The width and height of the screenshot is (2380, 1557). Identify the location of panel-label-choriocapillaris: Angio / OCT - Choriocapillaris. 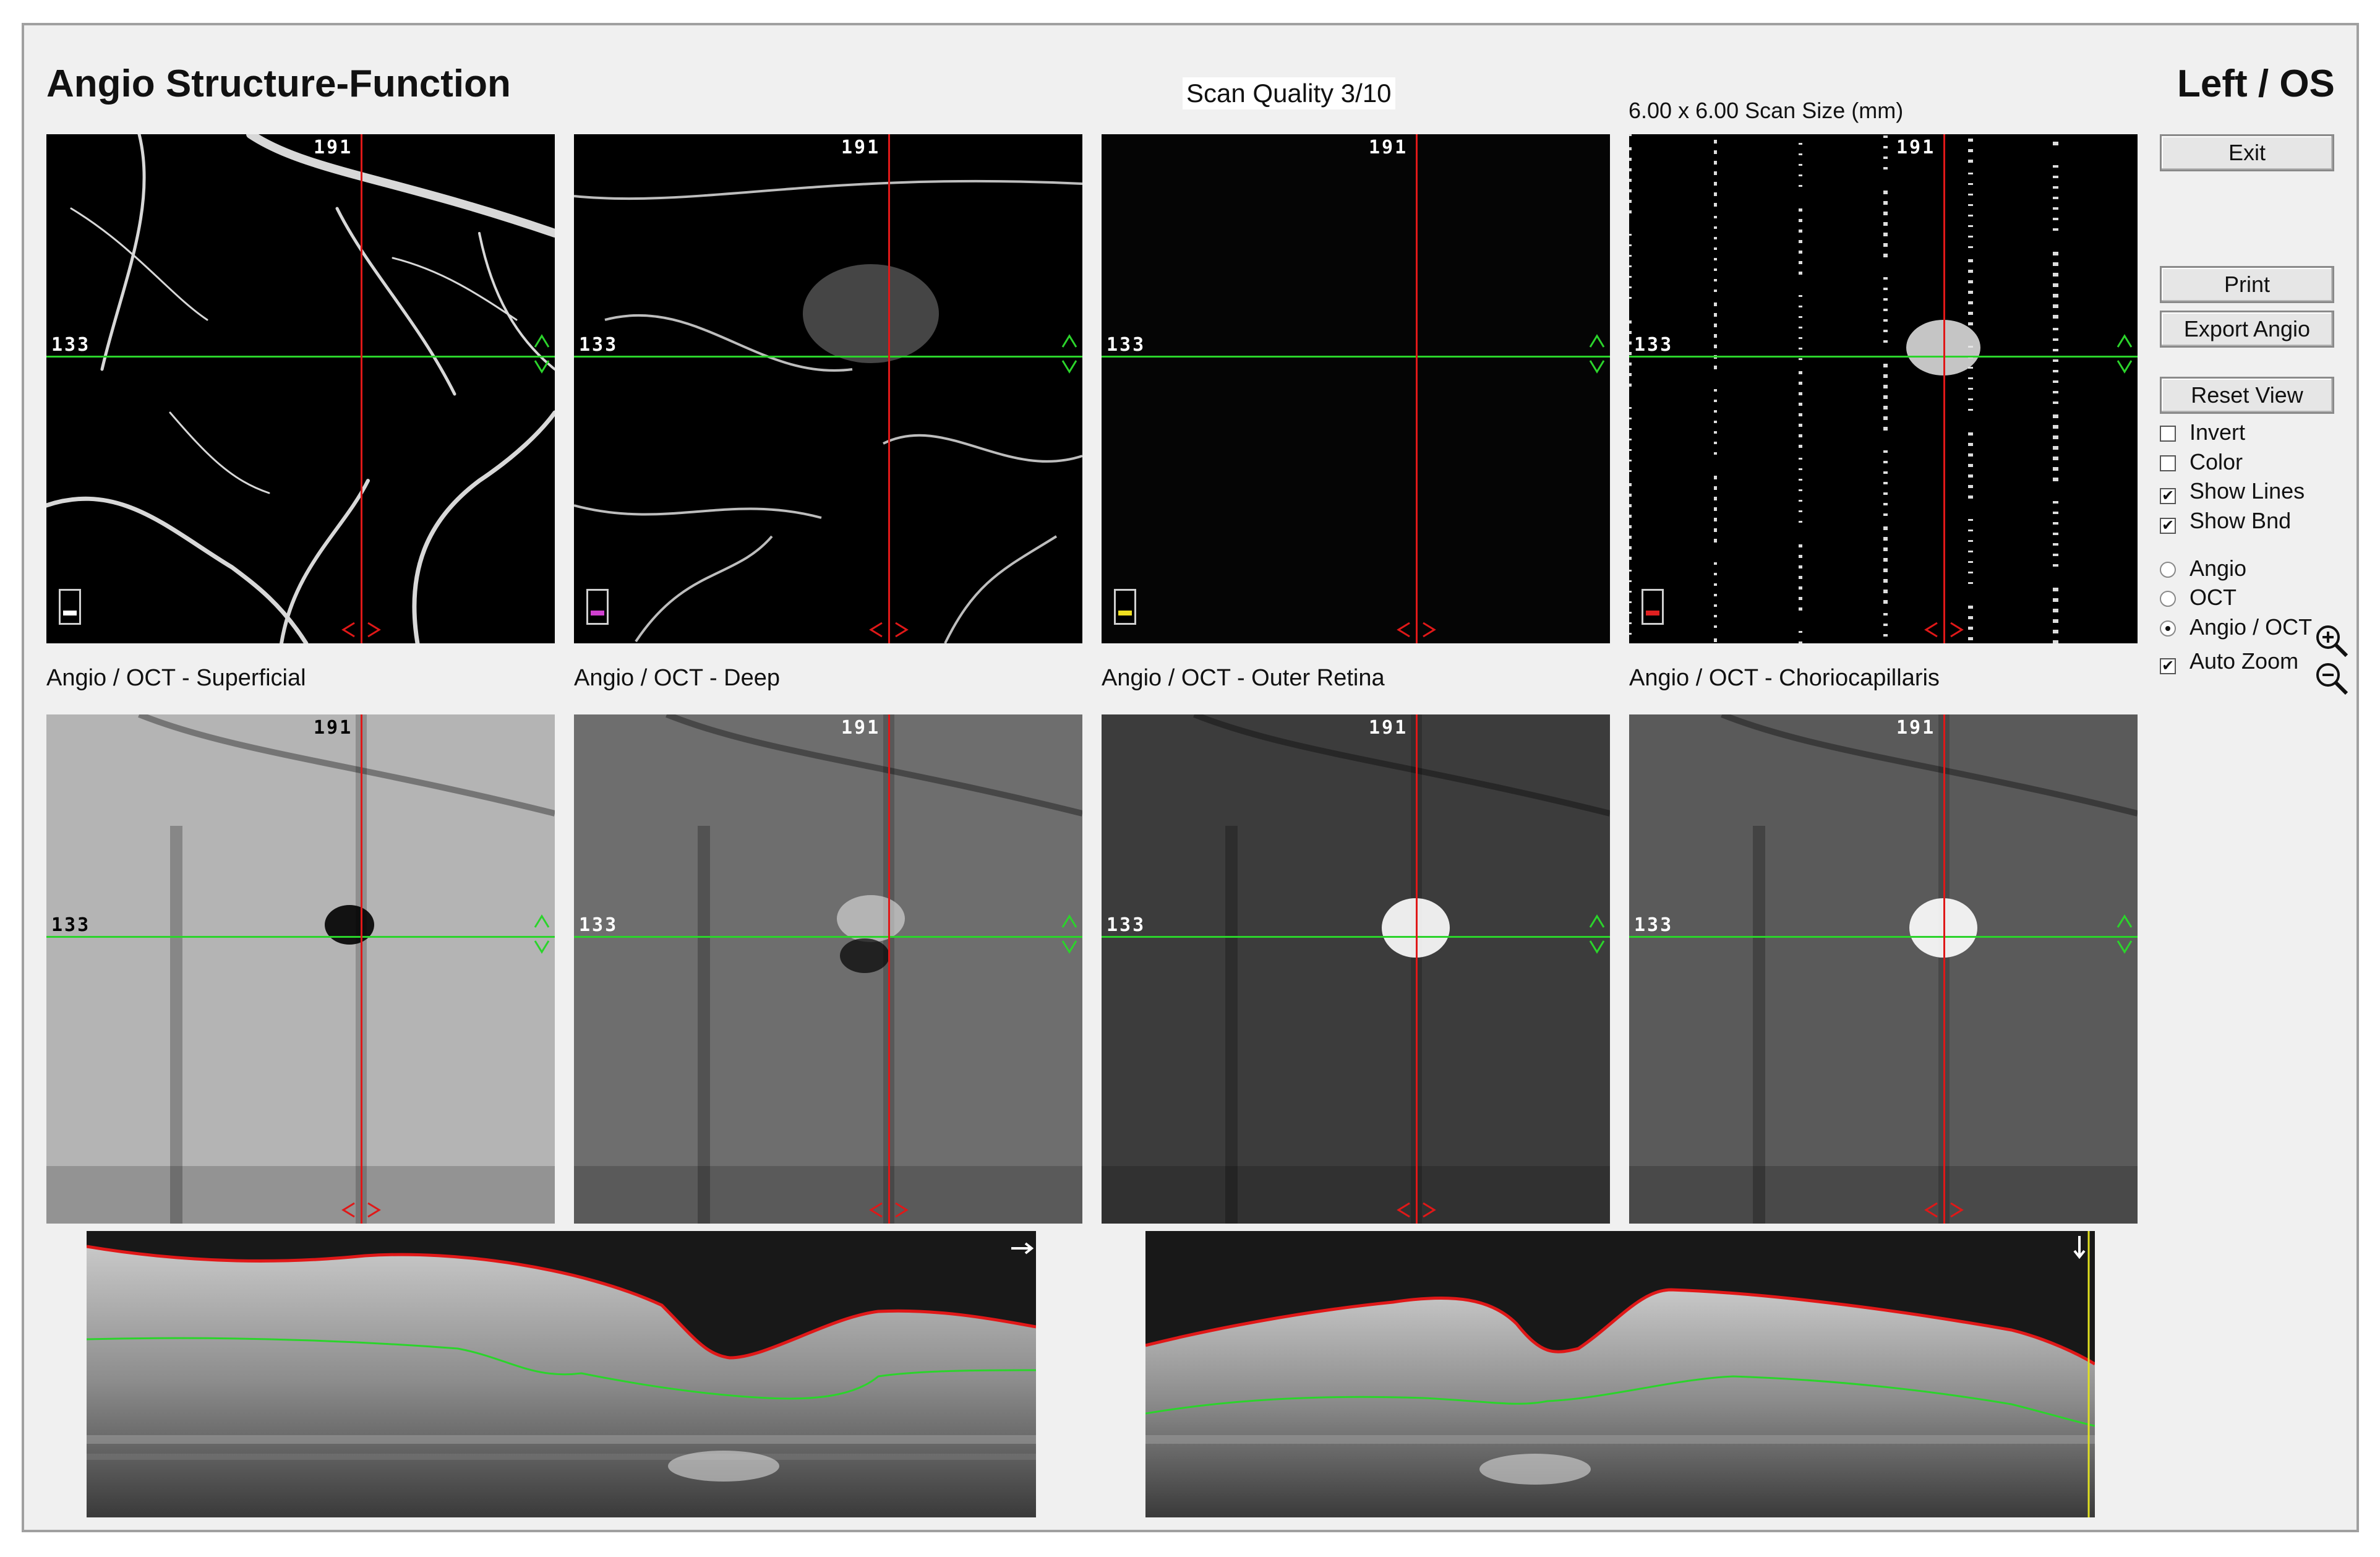
(1784, 678).